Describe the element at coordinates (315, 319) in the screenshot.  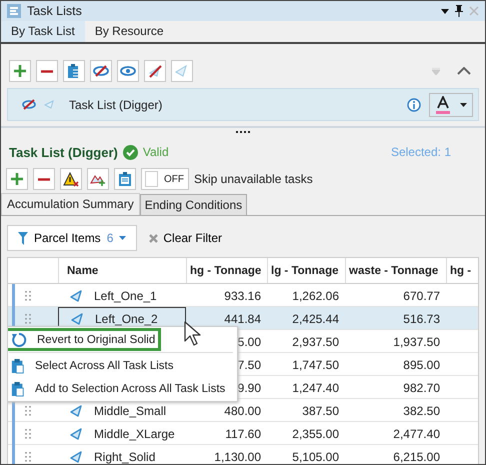
I see `table-cell: 2,425.44` at that location.